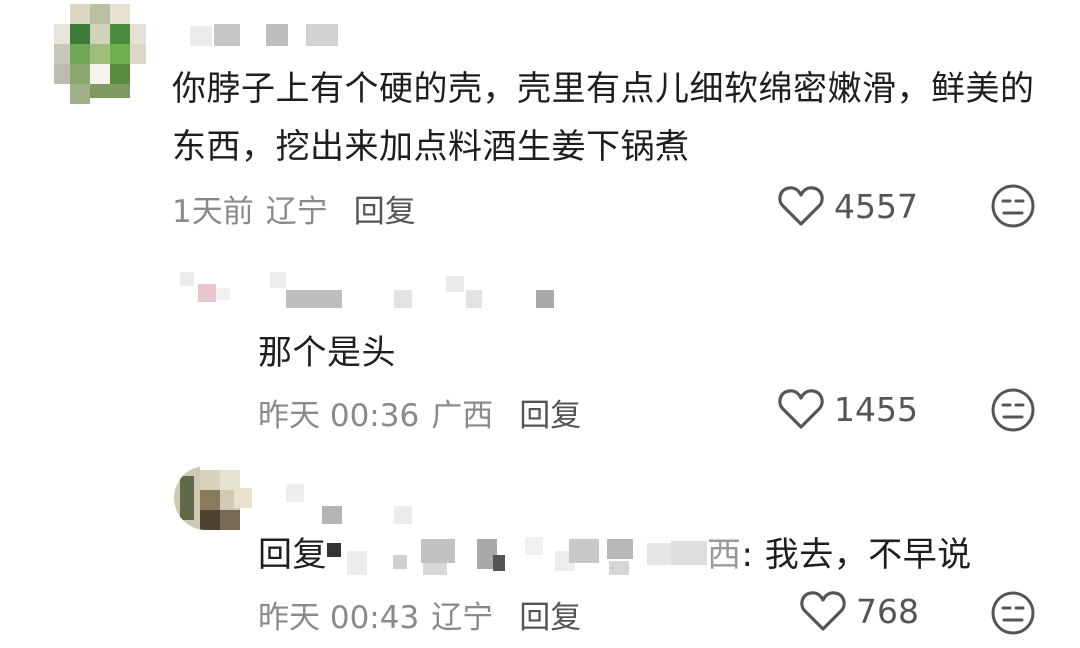 Image resolution: width=1080 pixels, height=648 pixels. I want to click on like-button: 4557, so click(848, 206).